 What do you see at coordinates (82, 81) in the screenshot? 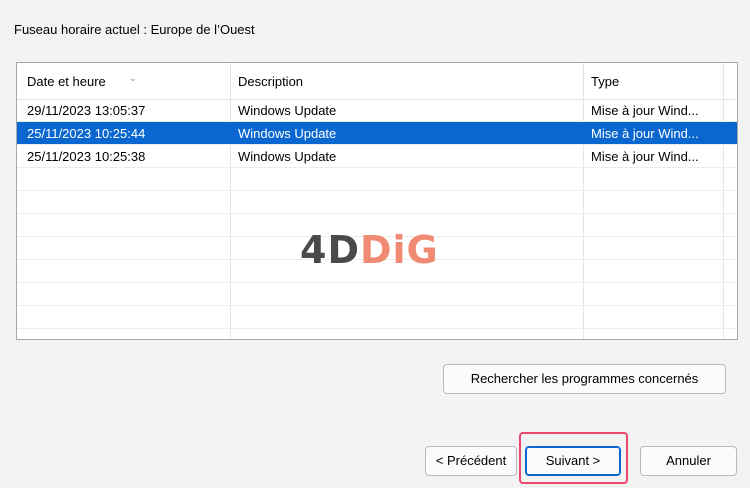
I see `column-header-date: Date et heure ⌄` at bounding box center [82, 81].